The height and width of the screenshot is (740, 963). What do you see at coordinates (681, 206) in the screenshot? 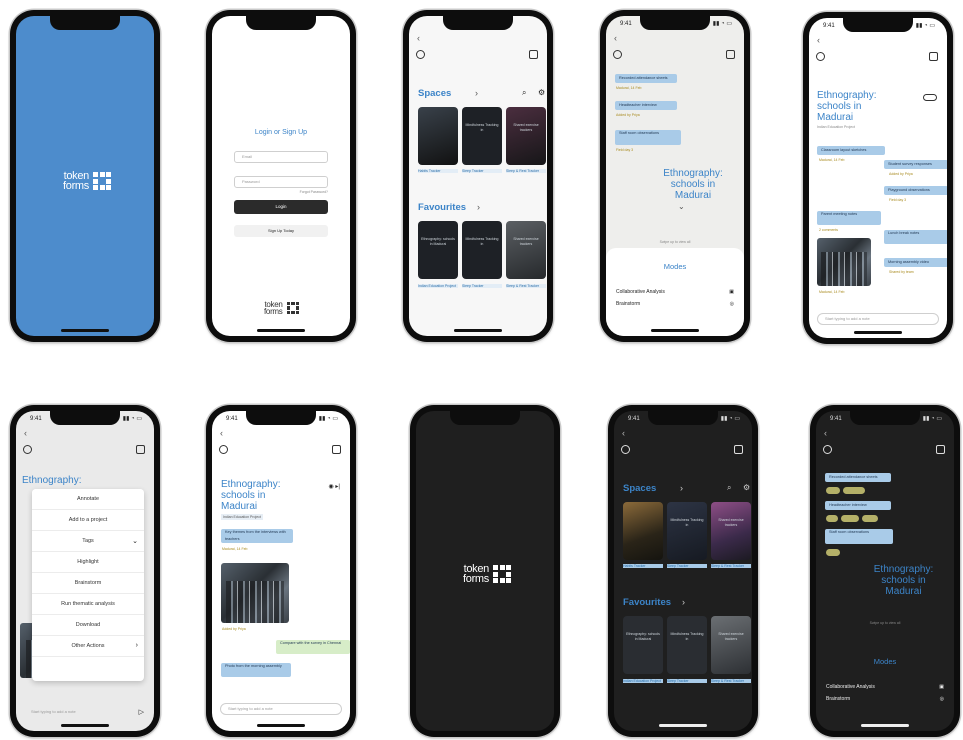
I see `chevron-down-icon: ⌄` at bounding box center [681, 206].